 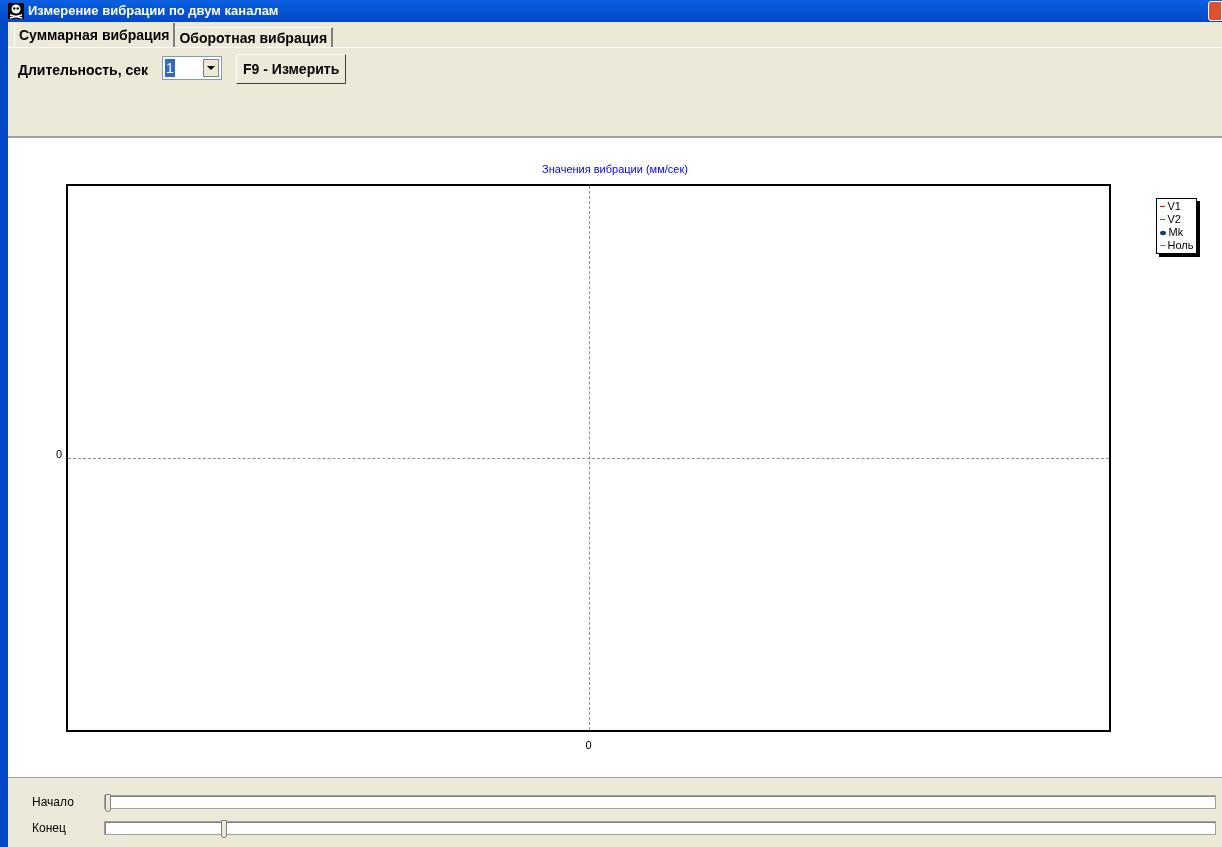 What do you see at coordinates (254, 37) in the screenshot?
I see `tab: Оборотная вибрация` at bounding box center [254, 37].